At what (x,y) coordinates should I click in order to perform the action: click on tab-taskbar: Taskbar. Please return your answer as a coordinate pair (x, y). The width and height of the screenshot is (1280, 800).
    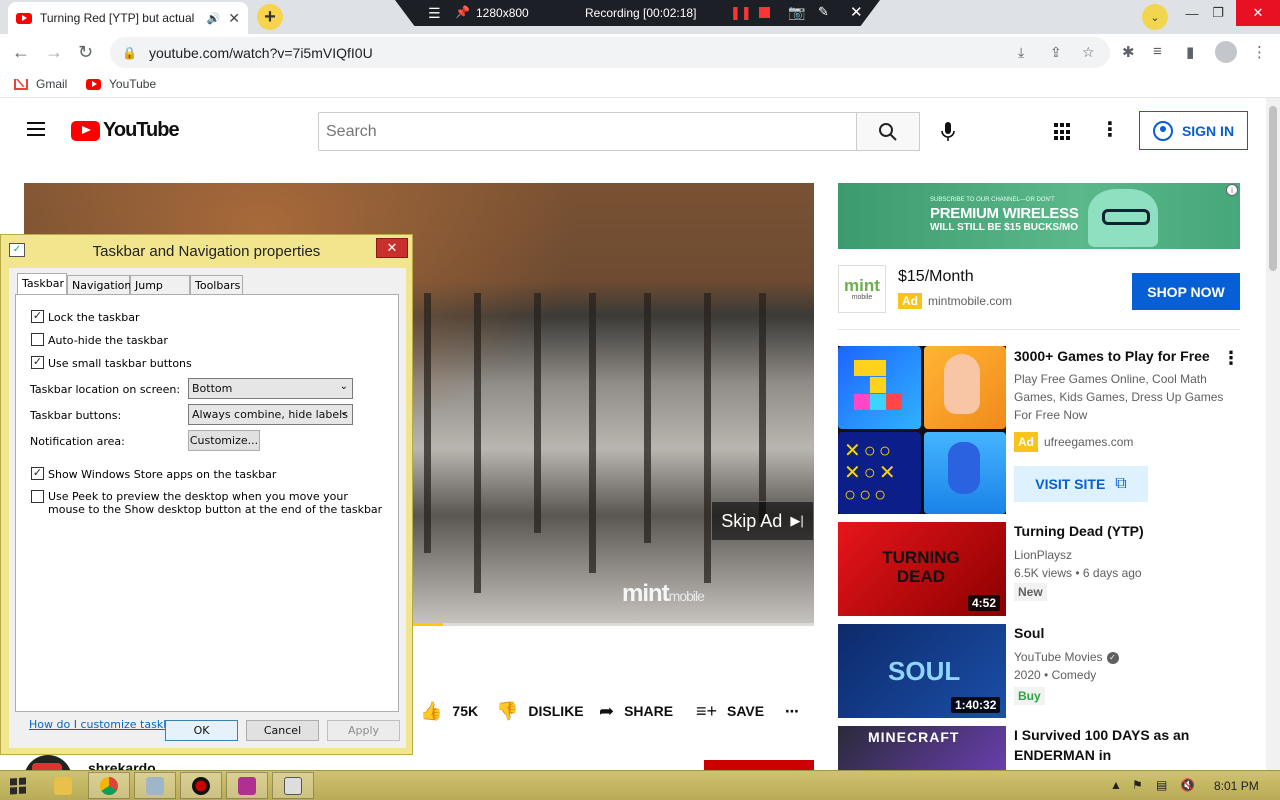
    Looking at the image, I should click on (42, 284).